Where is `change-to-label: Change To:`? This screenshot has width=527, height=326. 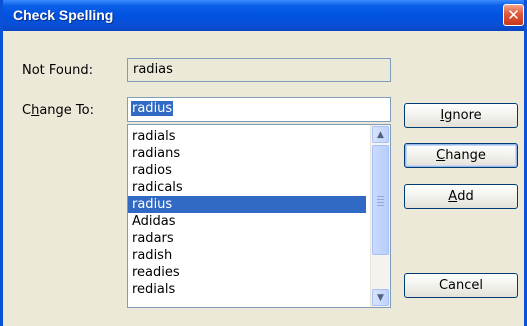 change-to-label: Change To: is located at coordinates (58, 110).